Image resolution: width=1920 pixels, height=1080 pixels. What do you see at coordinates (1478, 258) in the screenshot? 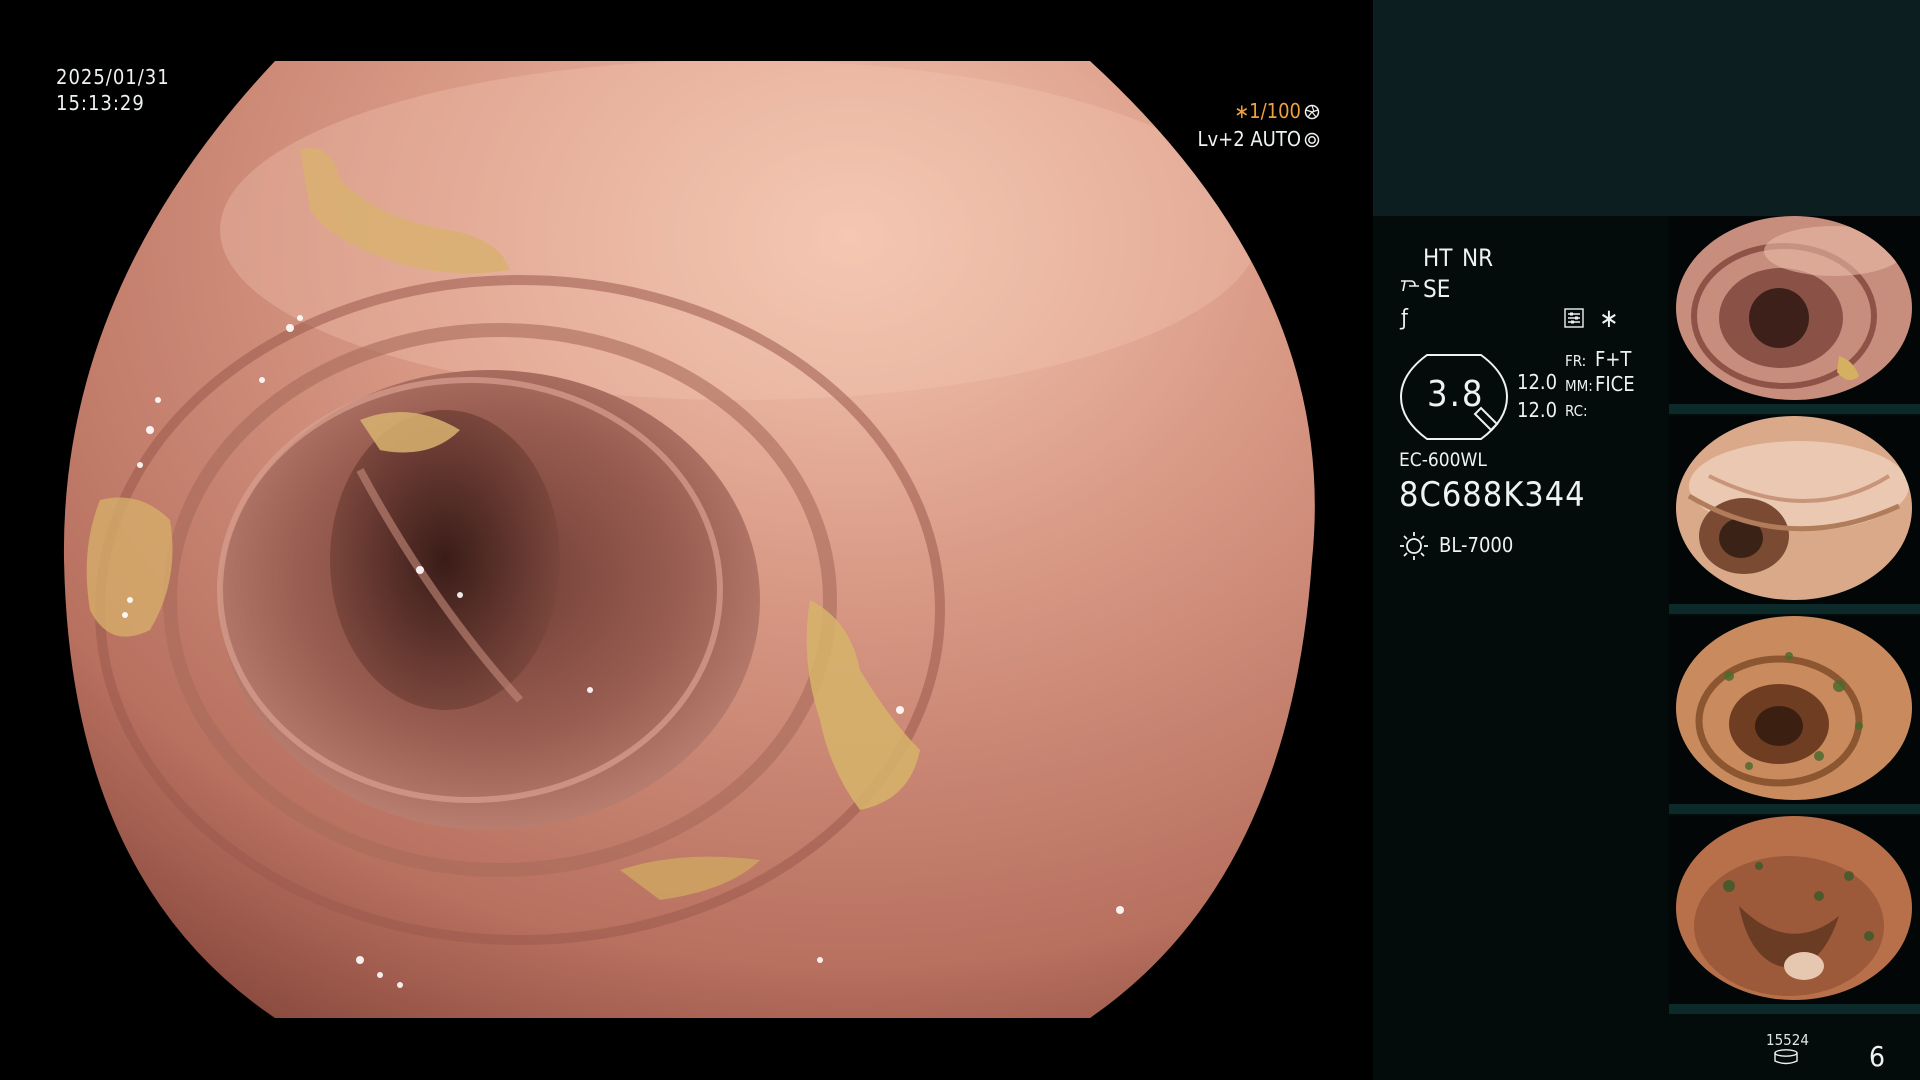
I see `nr-indicator: NR` at bounding box center [1478, 258].